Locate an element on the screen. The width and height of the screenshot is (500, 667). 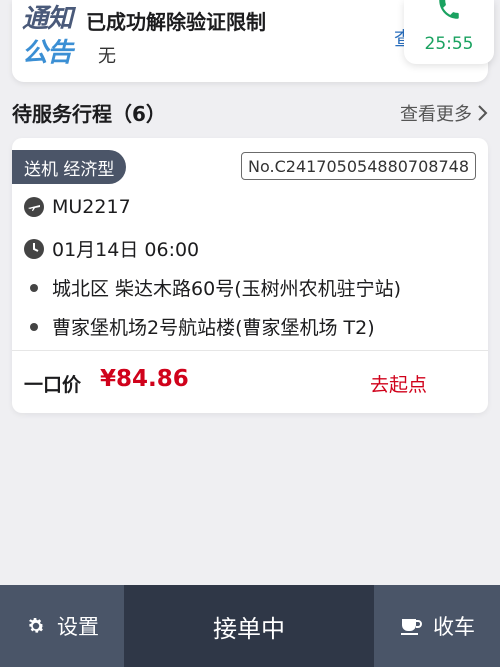
time-row: 01月14日 06:00 is located at coordinates (111, 248).